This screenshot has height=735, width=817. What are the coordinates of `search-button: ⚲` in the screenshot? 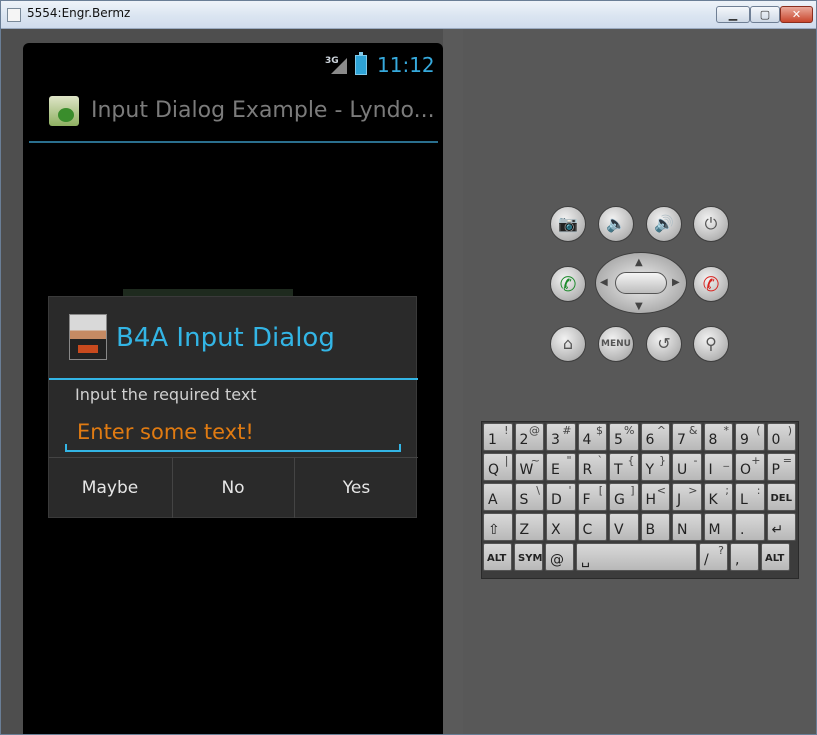 It's located at (711, 344).